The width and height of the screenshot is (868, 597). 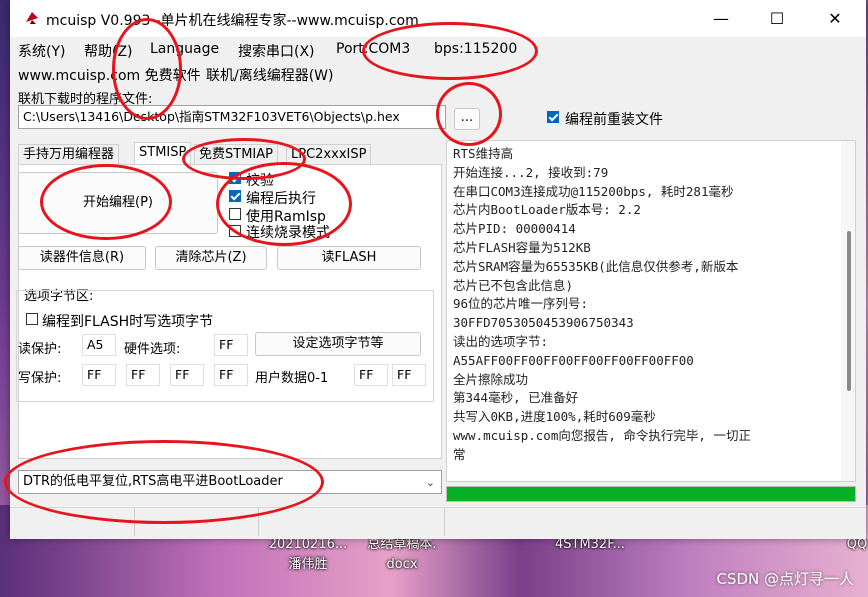 What do you see at coordinates (99, 375) in the screenshot?
I see `write-protect-field-1: FF` at bounding box center [99, 375].